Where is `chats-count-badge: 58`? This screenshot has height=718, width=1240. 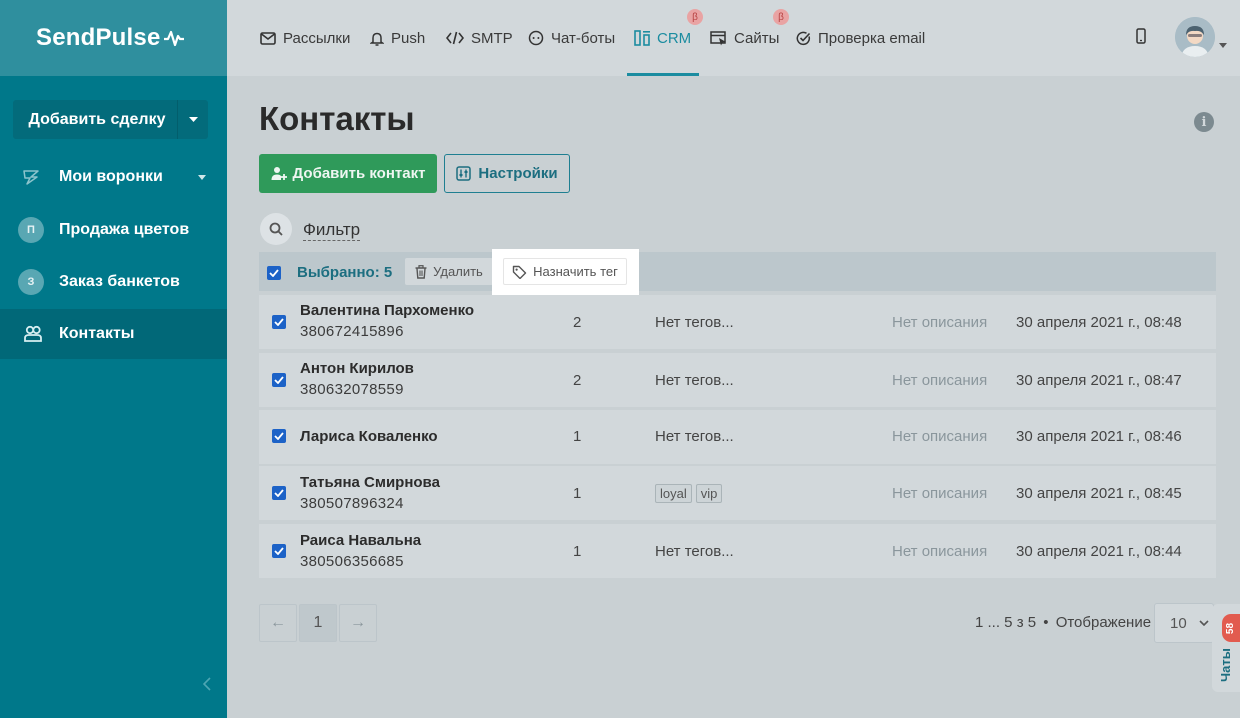 chats-count-badge: 58 is located at coordinates (1231, 628).